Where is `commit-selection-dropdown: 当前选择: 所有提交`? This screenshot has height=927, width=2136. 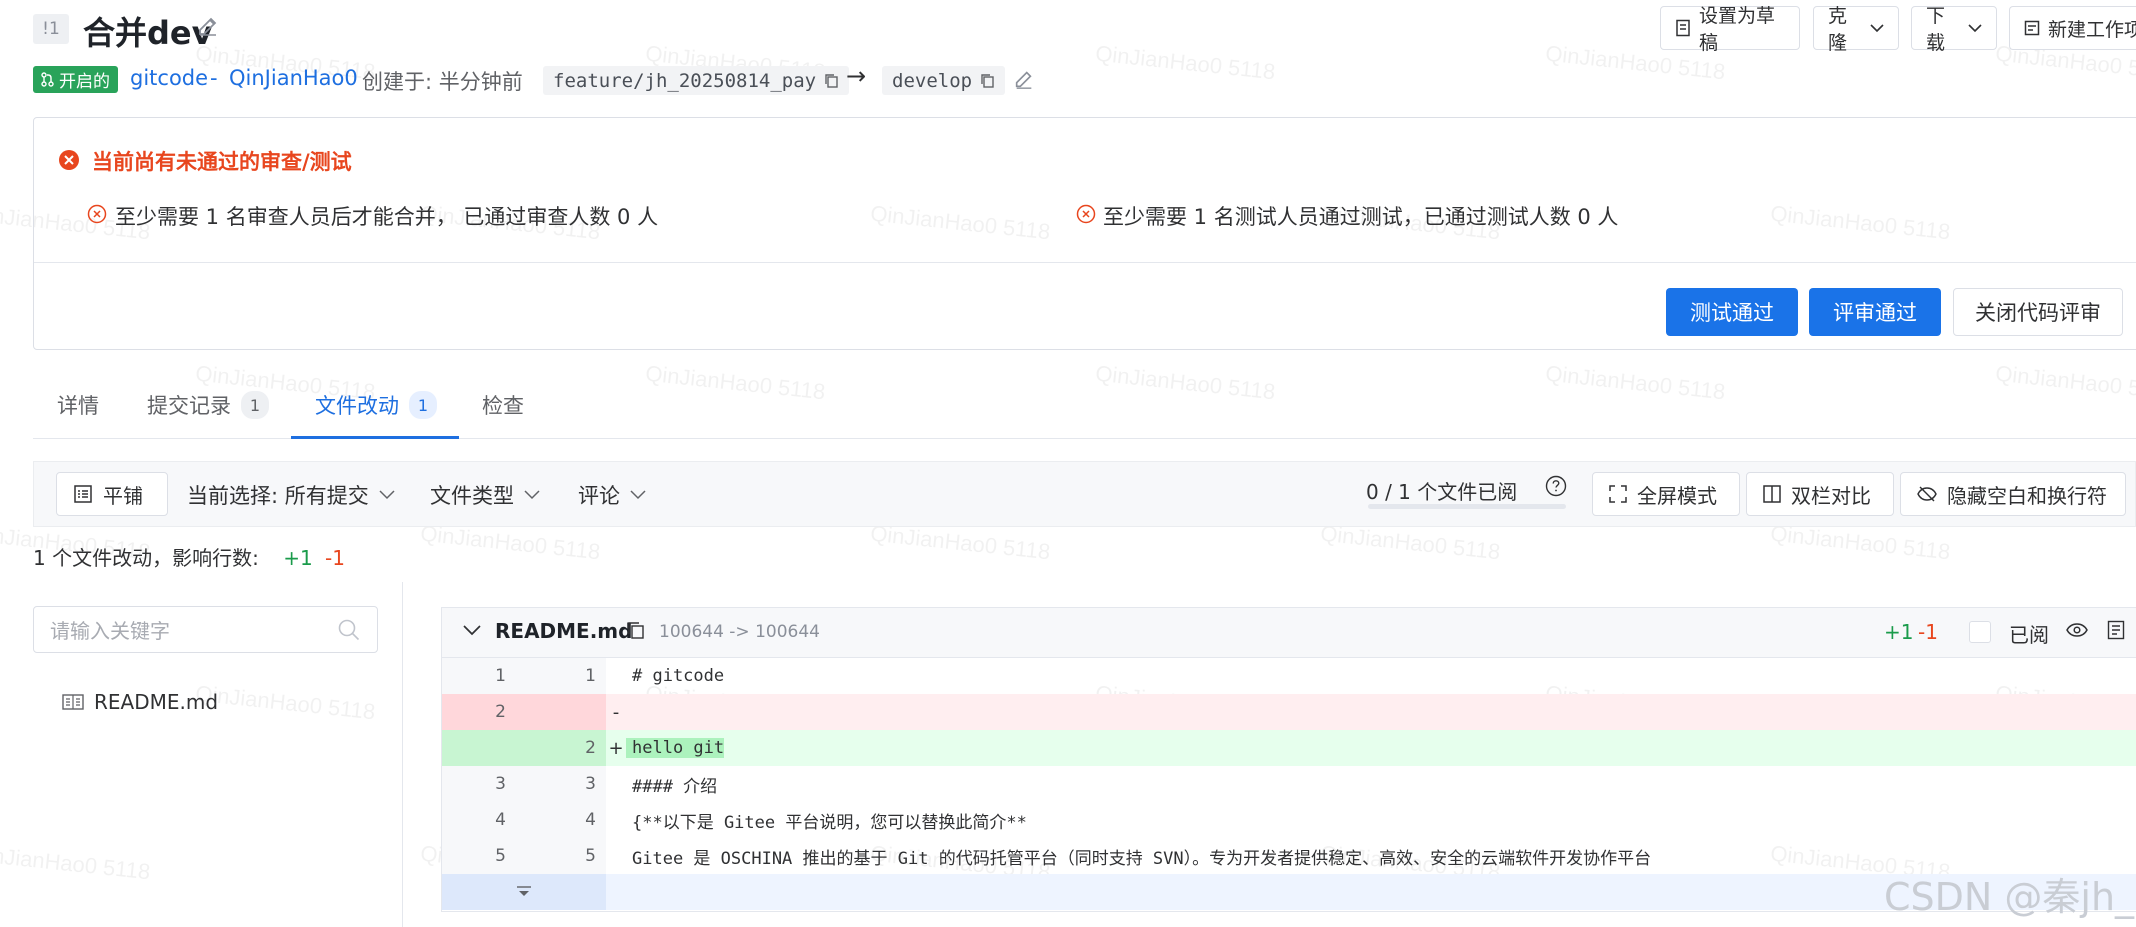
commit-selection-dropdown: 当前选择: 所有提交 is located at coordinates (291, 495).